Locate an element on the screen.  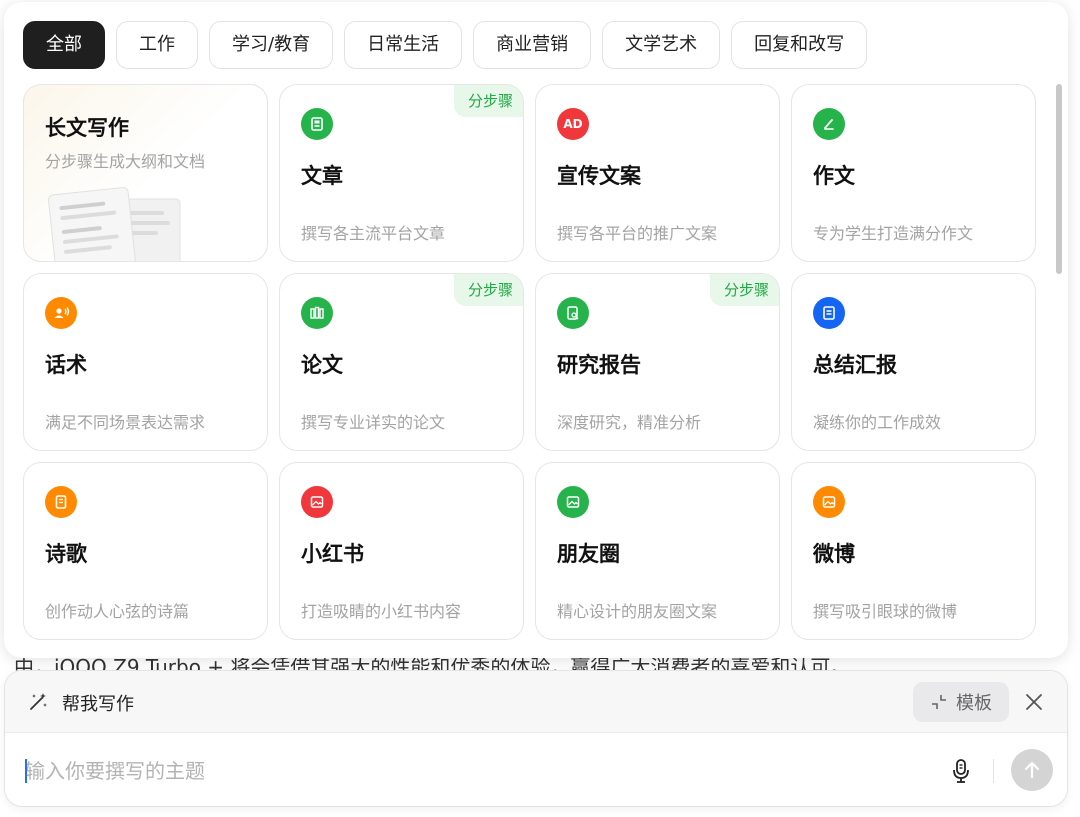
tab-work: 工作 is located at coordinates (157, 45).